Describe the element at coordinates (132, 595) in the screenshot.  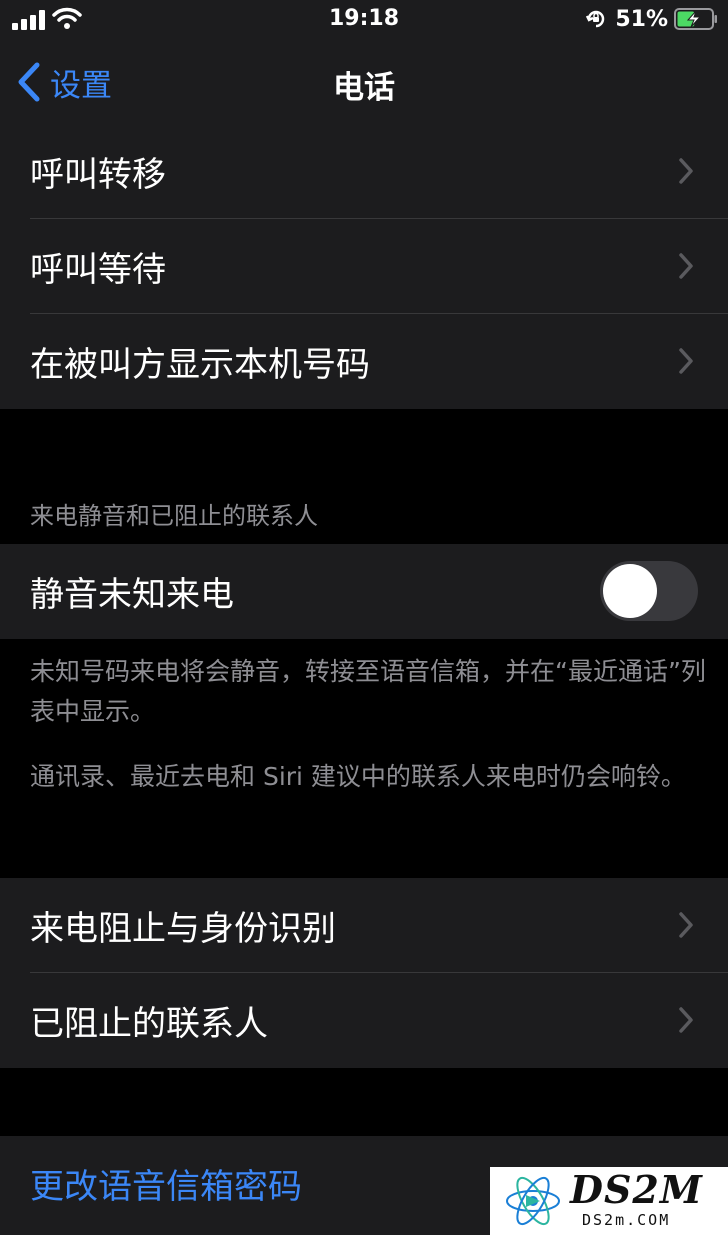
I see `row-label: 静音未知来电` at that location.